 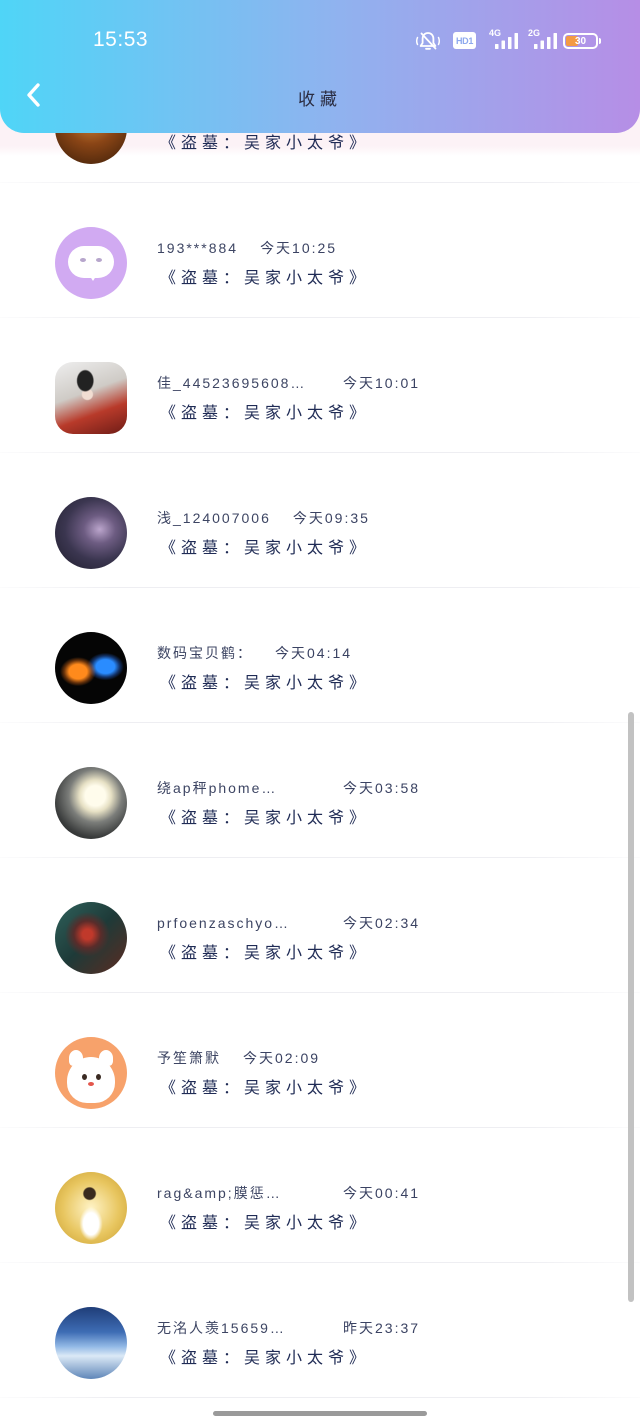 I want to click on list-item: 予笙箫默 今天02:09 《盗墓：吴家小太爷》, so click(x=320, y=1060).